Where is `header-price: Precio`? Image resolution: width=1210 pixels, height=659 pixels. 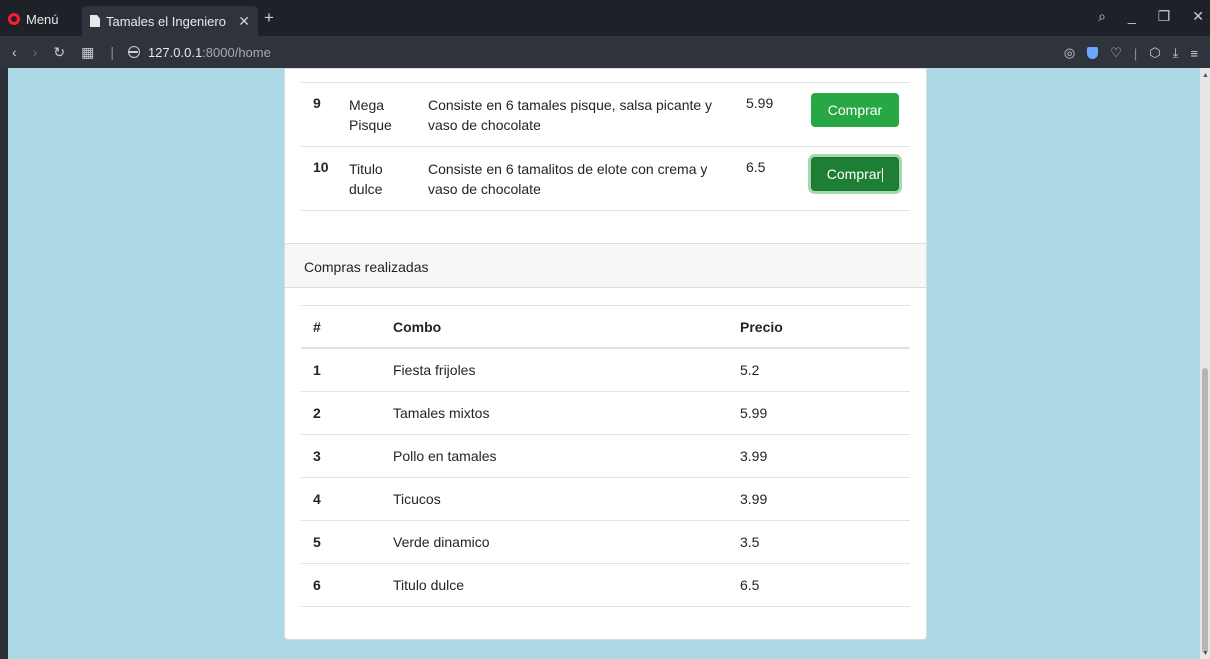 header-price: Precio is located at coordinates (761, 327).